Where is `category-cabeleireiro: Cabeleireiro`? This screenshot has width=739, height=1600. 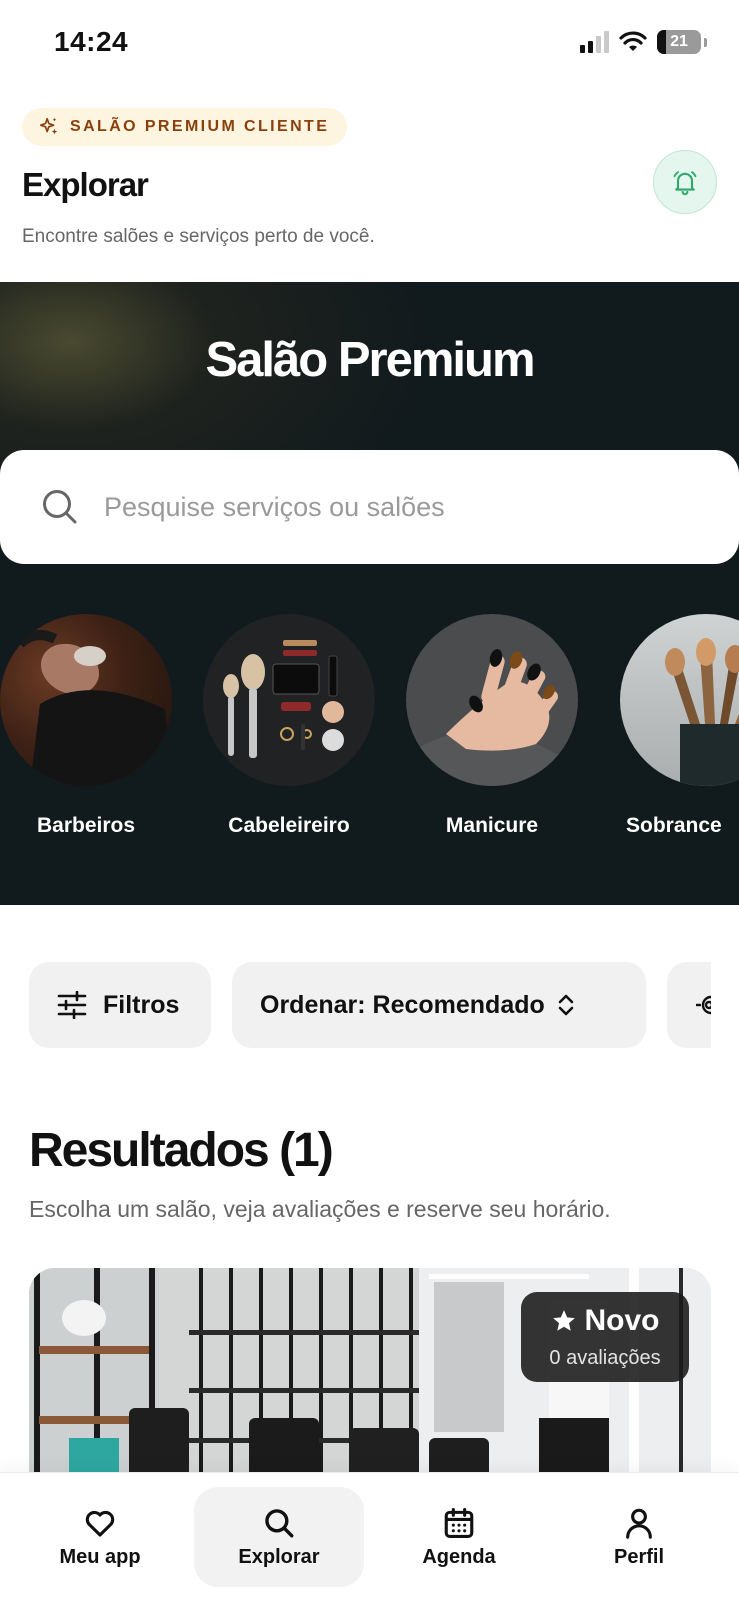
category-cabeleireiro: Cabeleireiro is located at coordinates (289, 725).